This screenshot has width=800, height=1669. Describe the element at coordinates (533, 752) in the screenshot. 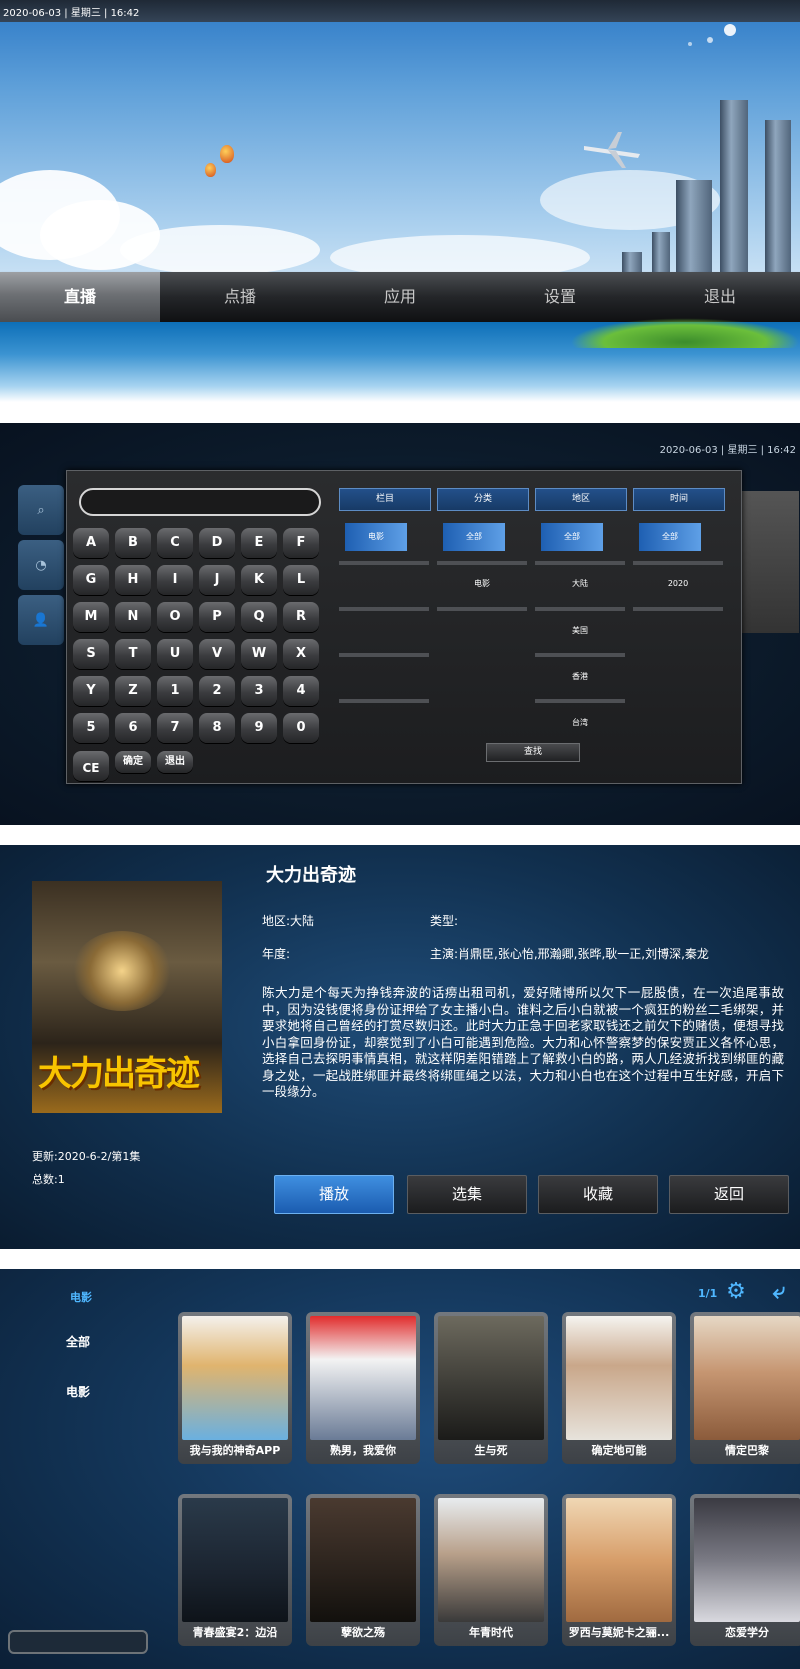

I see `find-button: 查找` at that location.